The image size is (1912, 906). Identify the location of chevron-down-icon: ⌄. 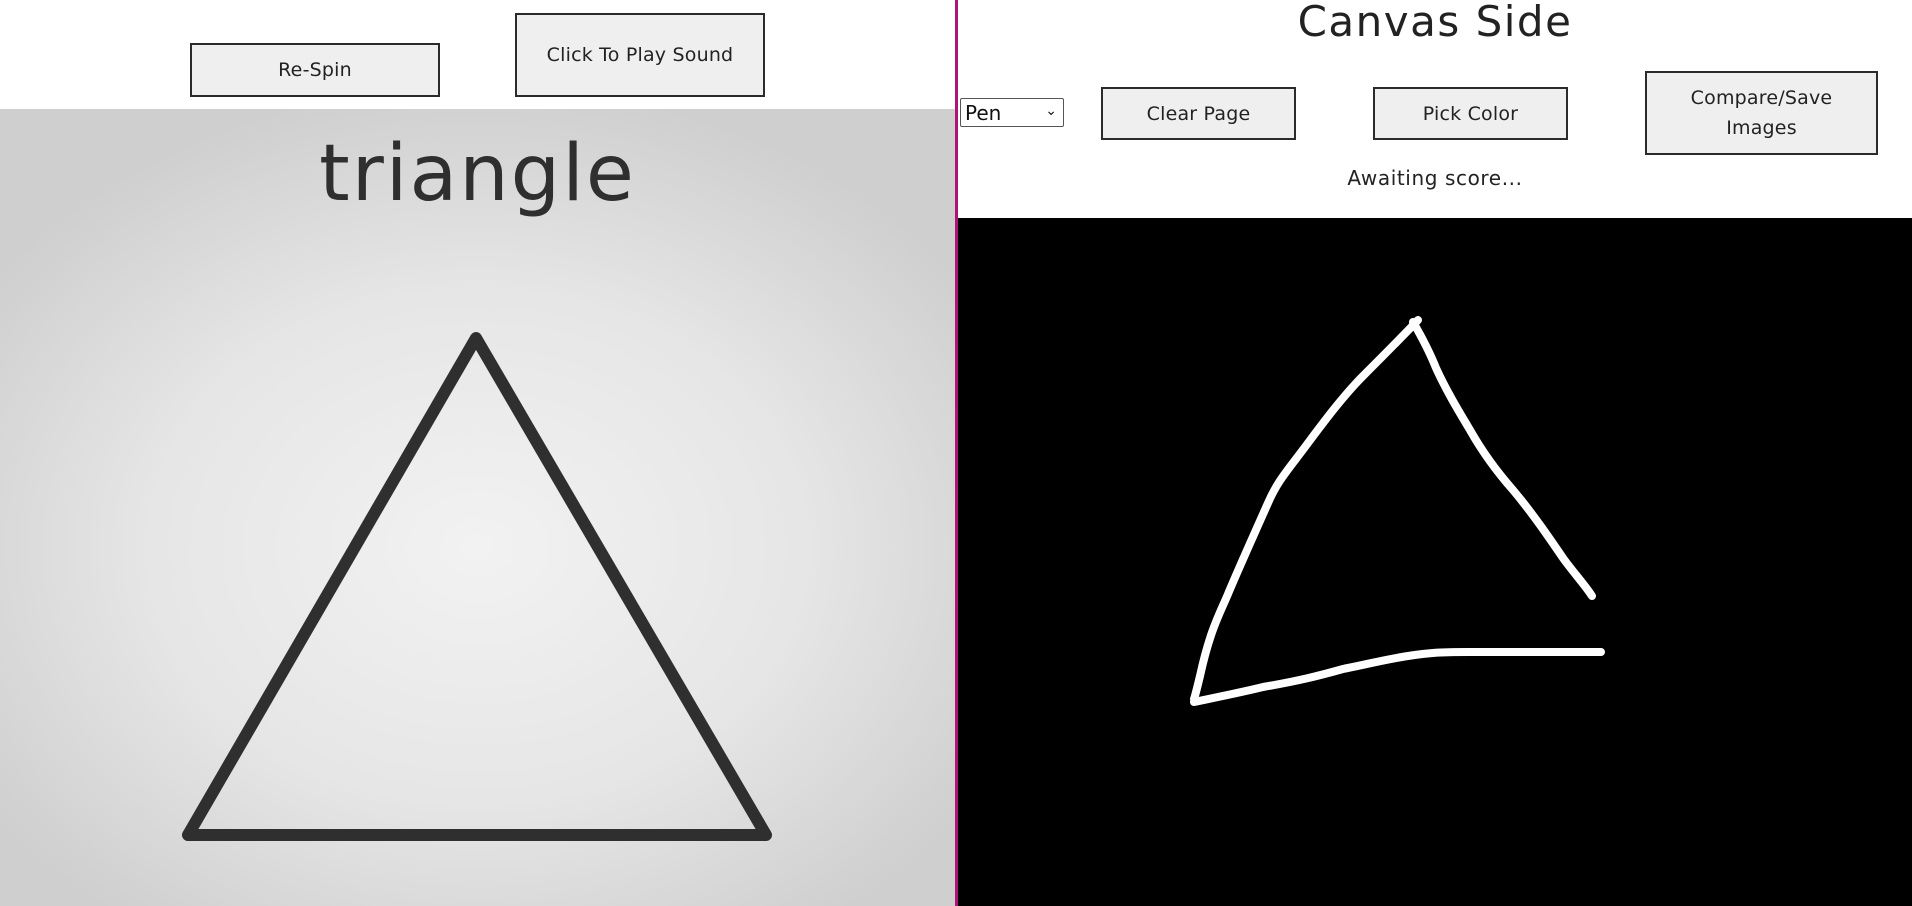
(1051, 111).